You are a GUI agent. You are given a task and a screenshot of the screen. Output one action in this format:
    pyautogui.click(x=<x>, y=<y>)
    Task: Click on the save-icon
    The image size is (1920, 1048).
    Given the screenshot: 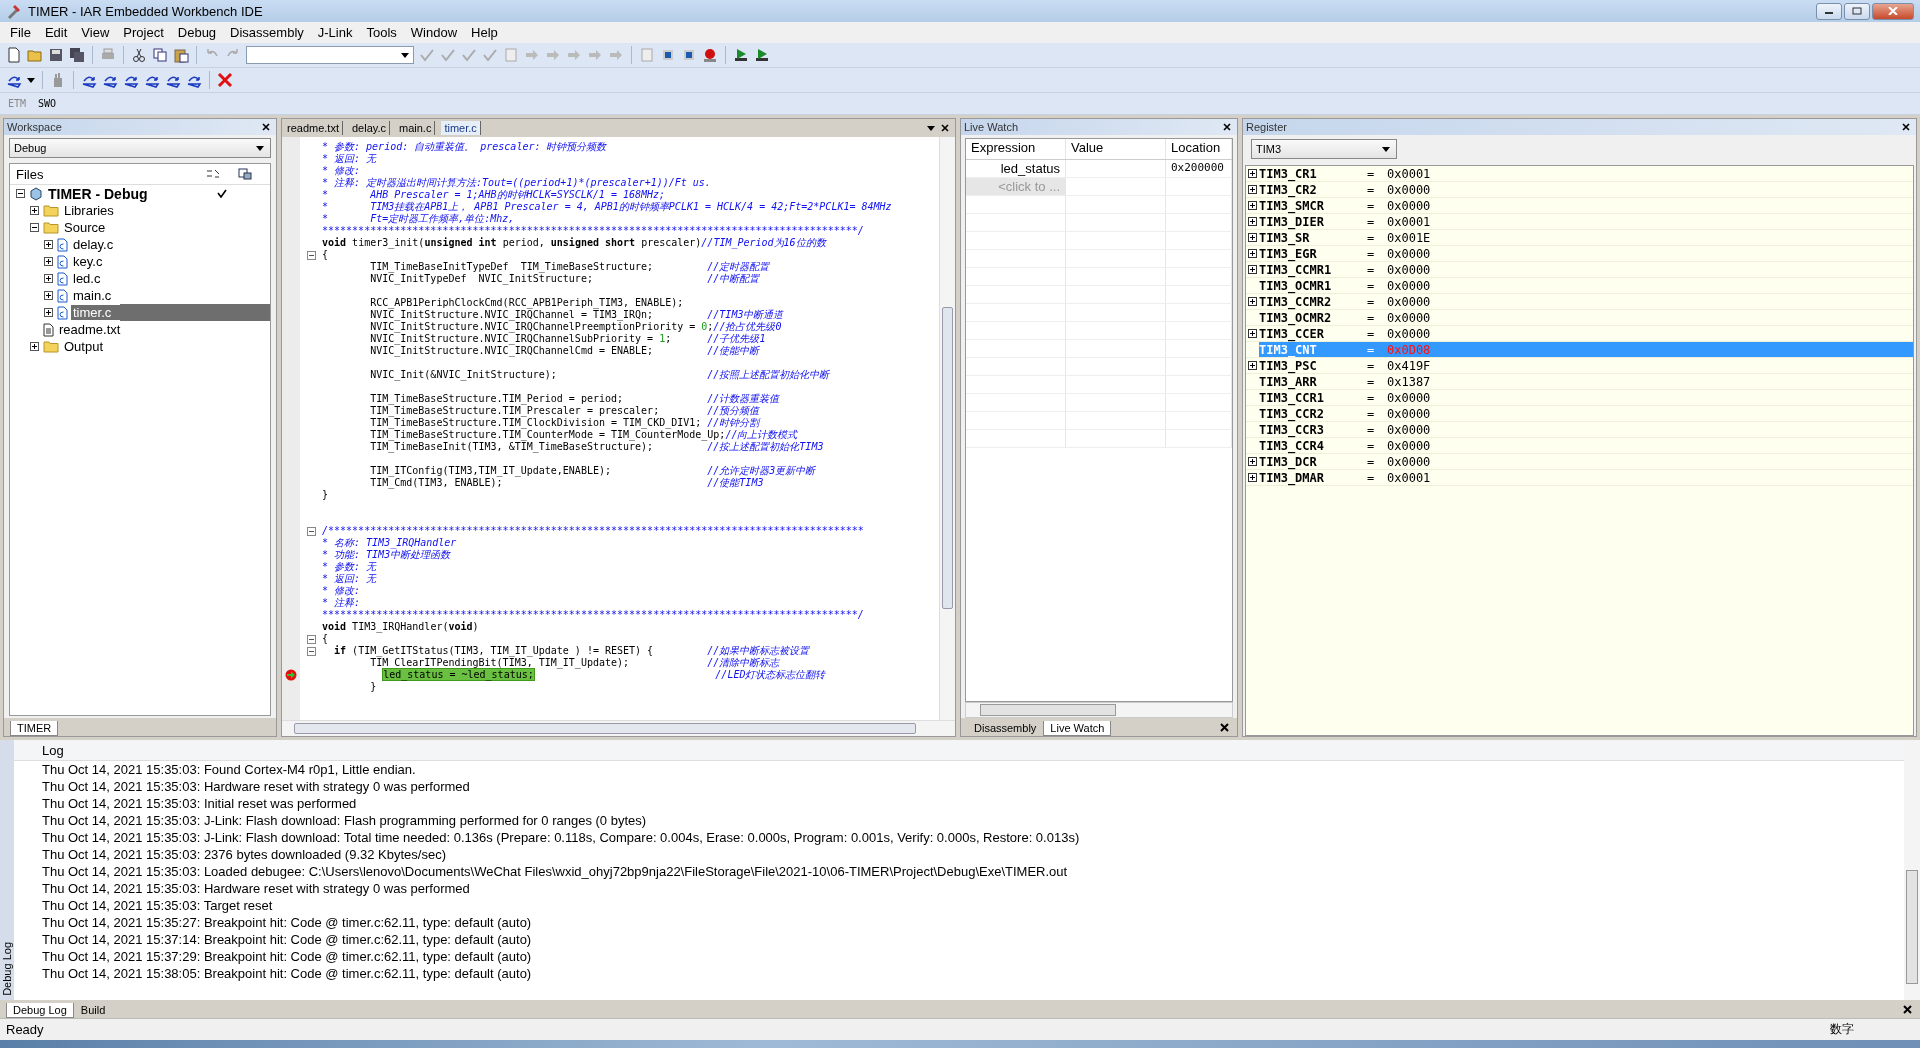 What is the action you would take?
    pyautogui.click(x=56, y=55)
    